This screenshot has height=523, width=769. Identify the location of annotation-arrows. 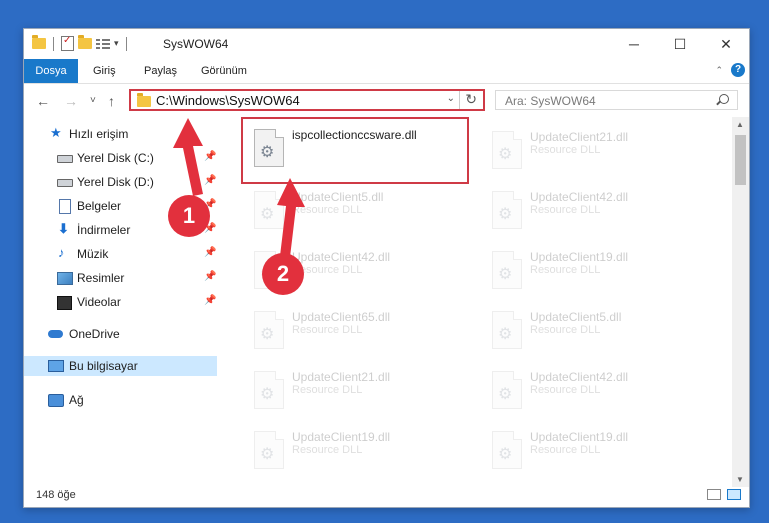
(239, 187).